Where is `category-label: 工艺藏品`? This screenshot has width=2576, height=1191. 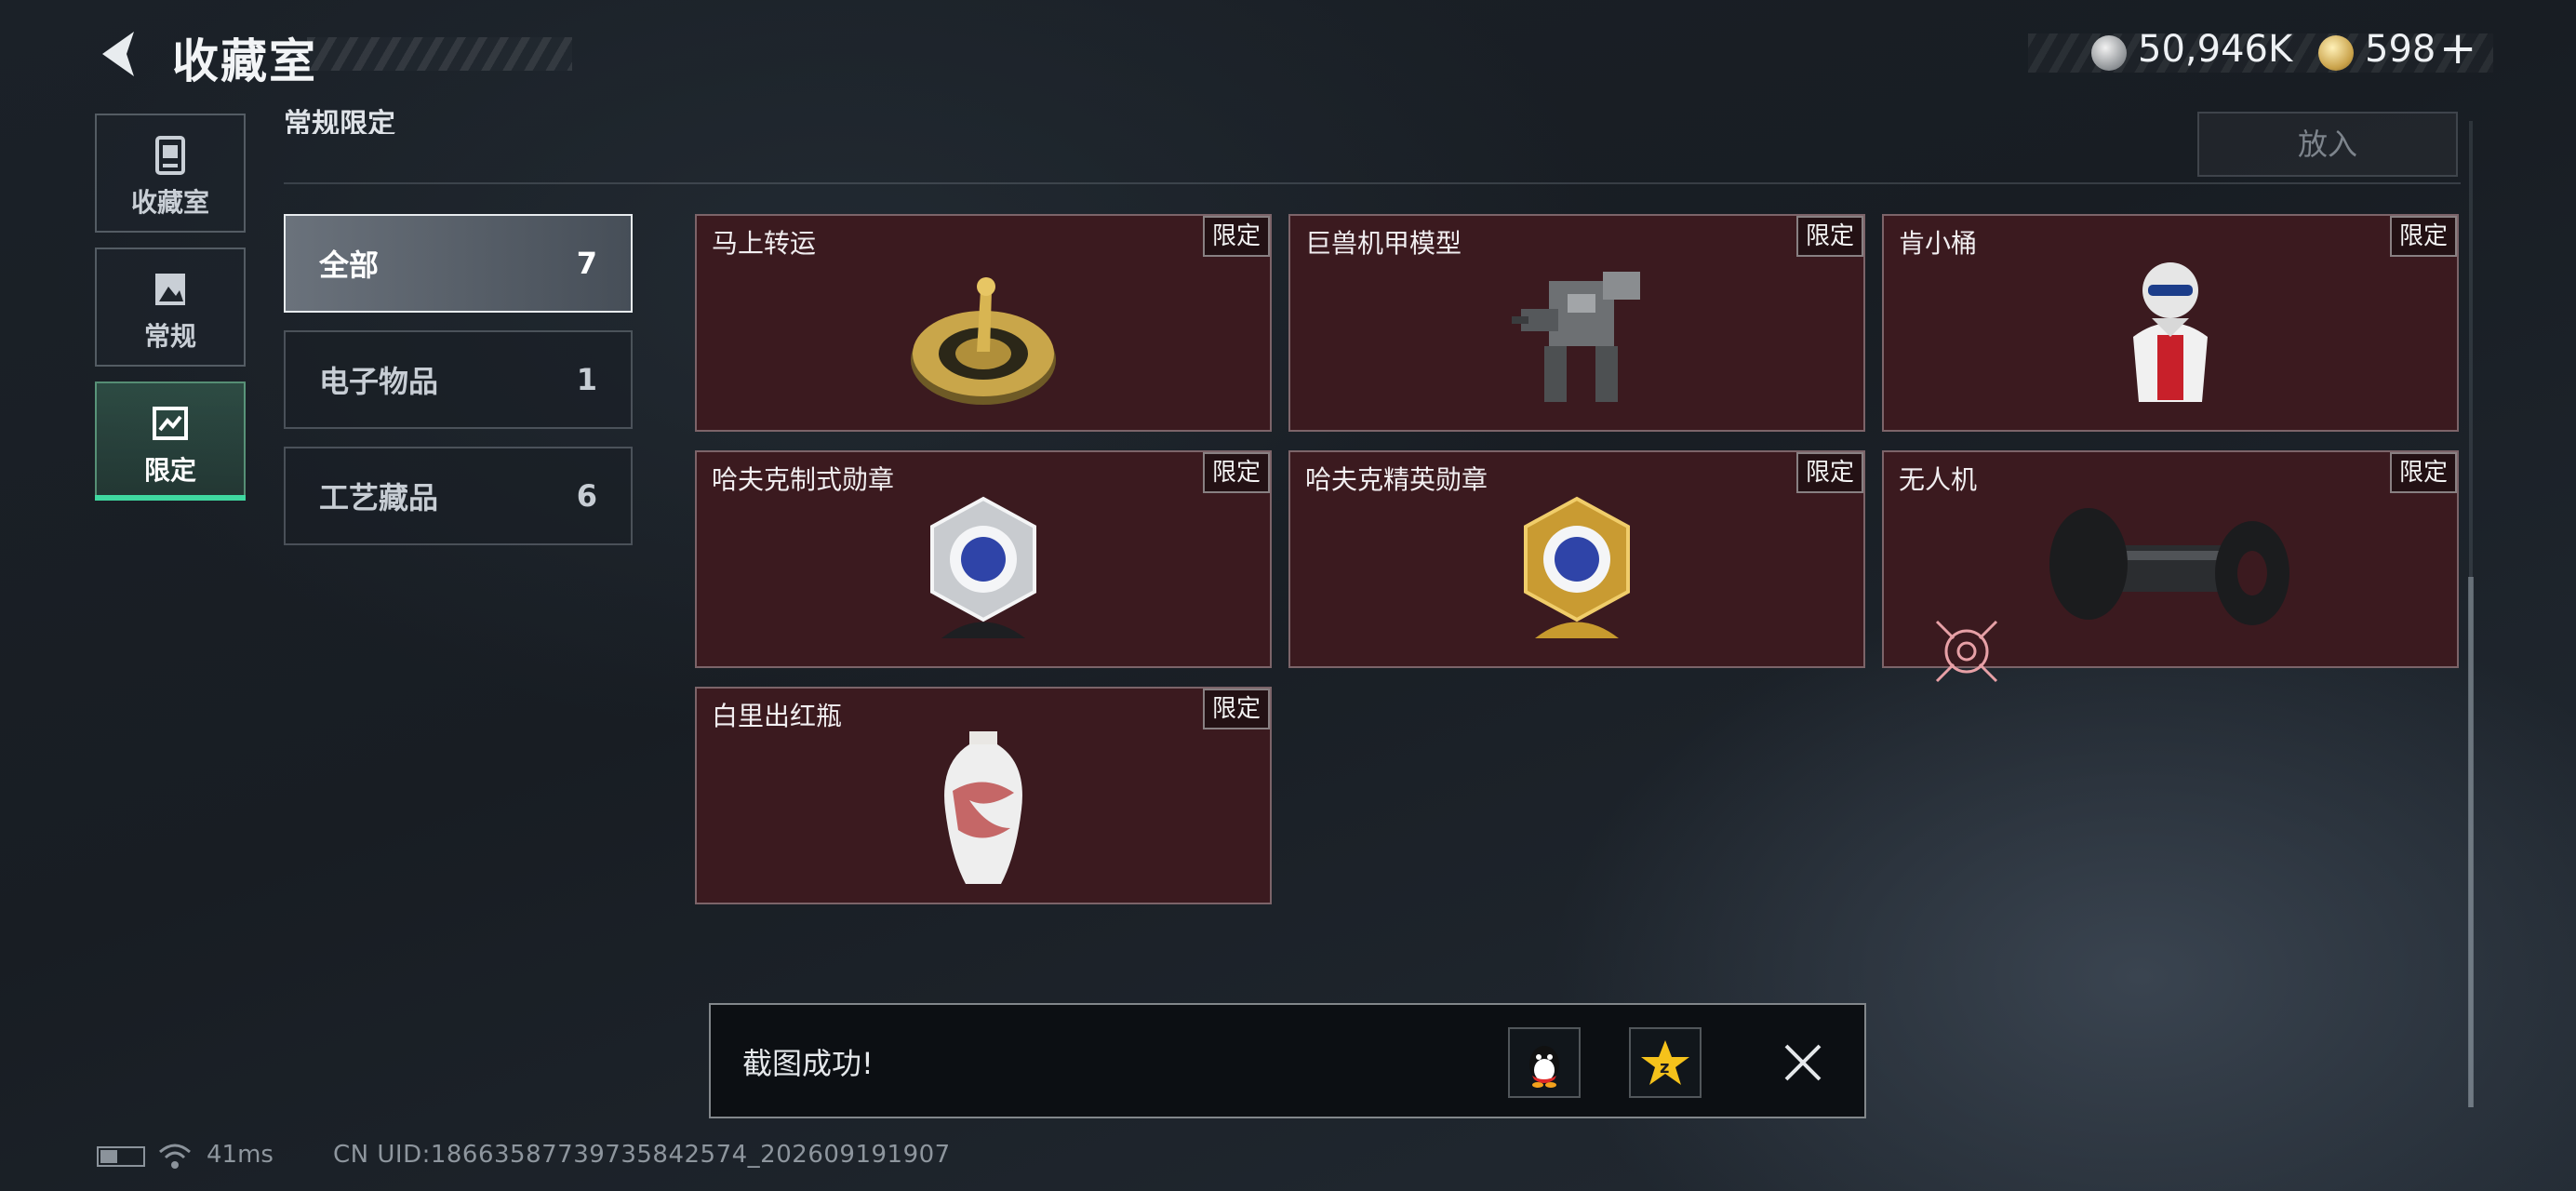
category-label: 工艺藏品 is located at coordinates (379, 497).